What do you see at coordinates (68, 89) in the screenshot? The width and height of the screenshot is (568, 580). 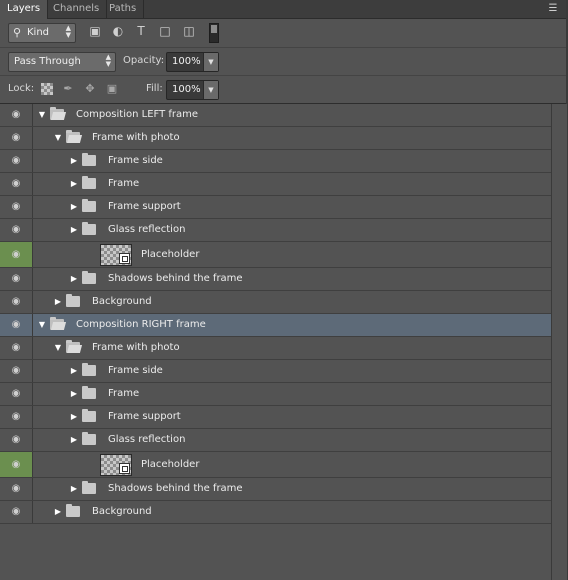 I see `lock-image-pixels-icon: ✒` at bounding box center [68, 89].